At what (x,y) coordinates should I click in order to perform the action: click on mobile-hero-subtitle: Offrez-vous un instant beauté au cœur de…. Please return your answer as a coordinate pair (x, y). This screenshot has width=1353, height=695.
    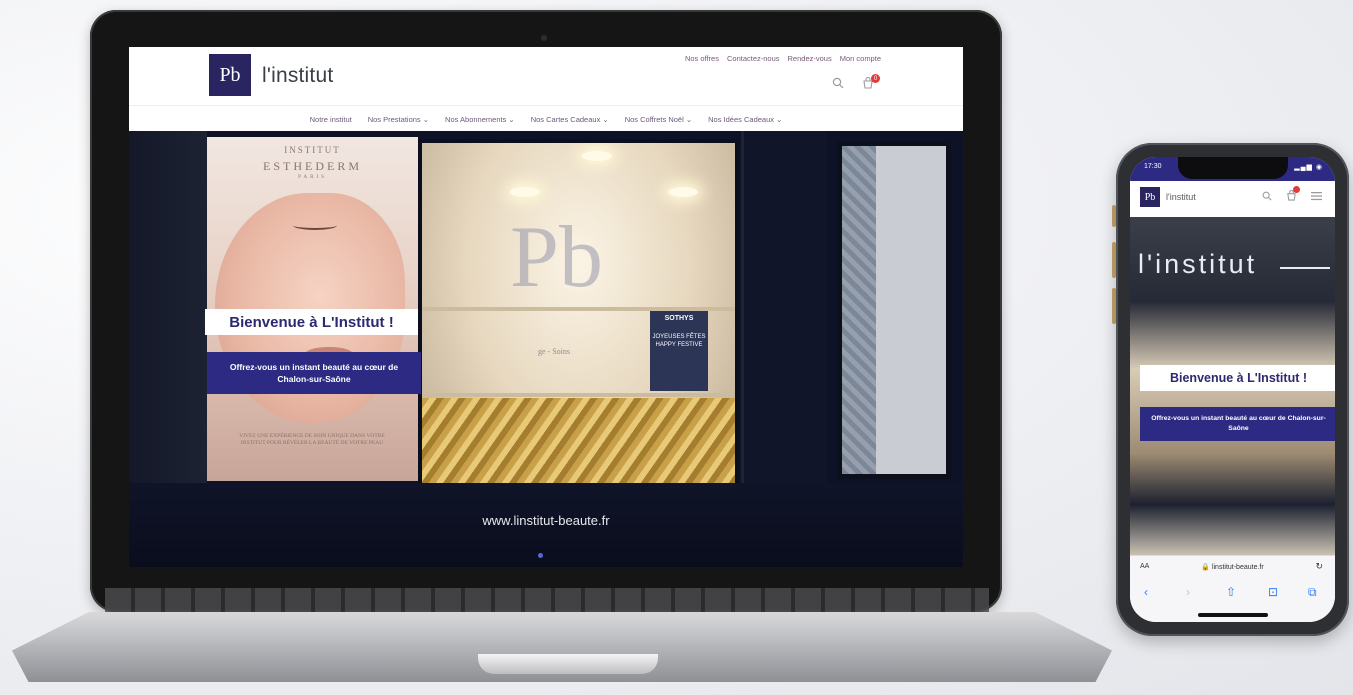
    Looking at the image, I should click on (1237, 424).